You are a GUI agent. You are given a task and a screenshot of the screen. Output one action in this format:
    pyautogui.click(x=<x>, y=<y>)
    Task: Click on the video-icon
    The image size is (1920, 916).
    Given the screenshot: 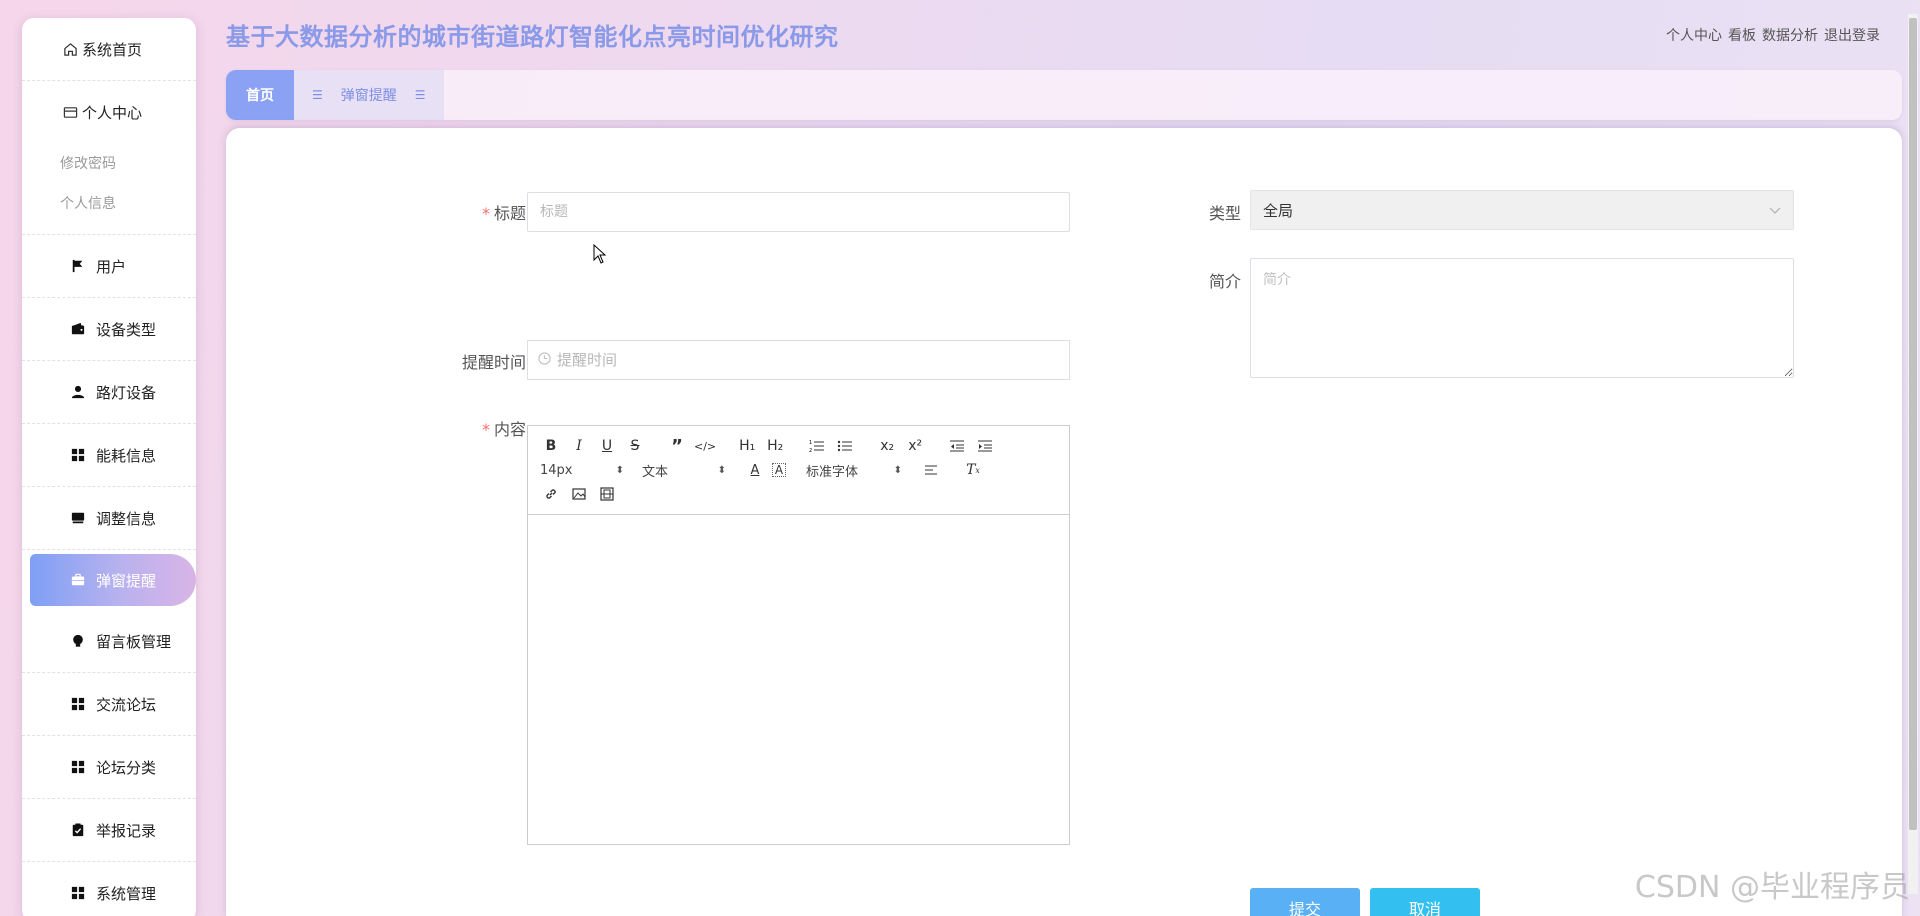 What is the action you would take?
    pyautogui.click(x=607, y=494)
    